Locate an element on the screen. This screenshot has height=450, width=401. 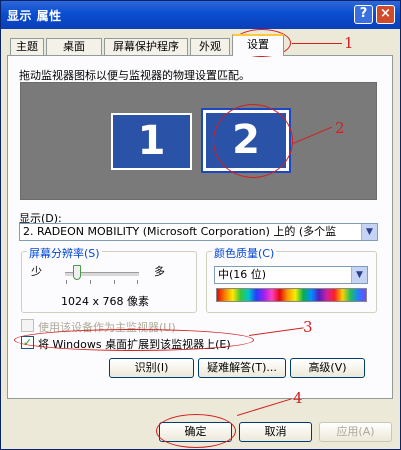
tab-settings: 设置 is located at coordinates (258, 45).